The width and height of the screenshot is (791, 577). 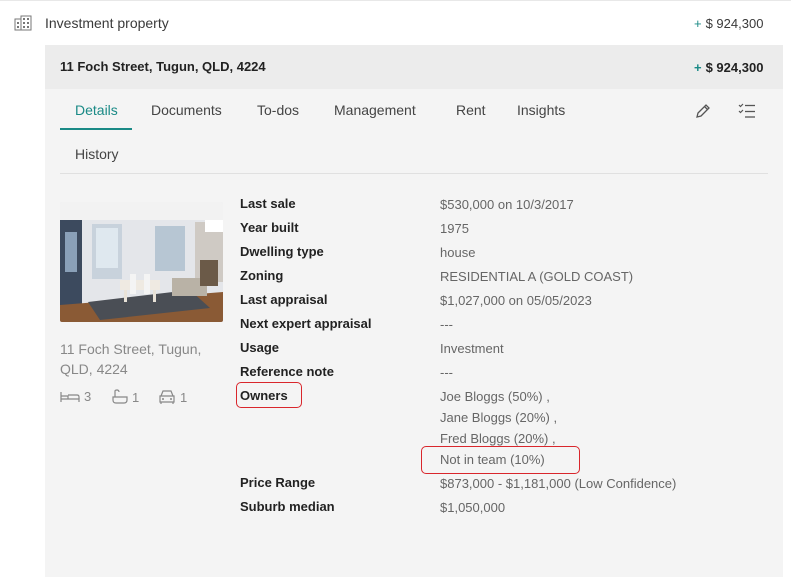 I want to click on detail-label: Suburb median, so click(x=287, y=506).